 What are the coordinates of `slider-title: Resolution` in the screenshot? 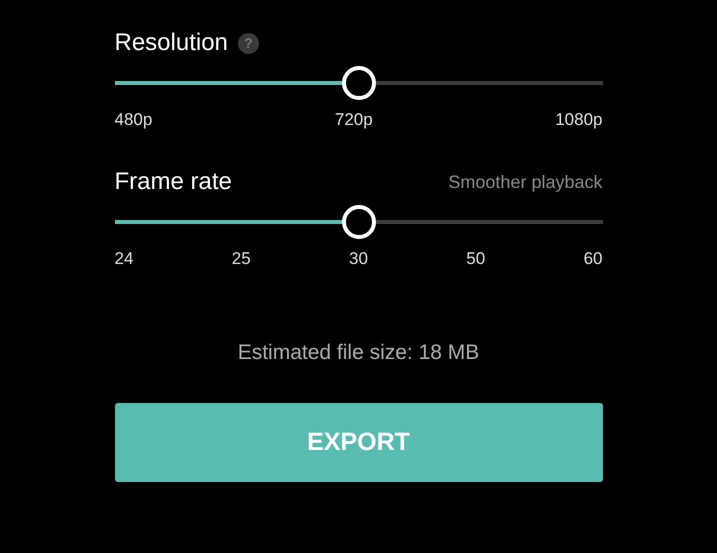 It's located at (171, 43).